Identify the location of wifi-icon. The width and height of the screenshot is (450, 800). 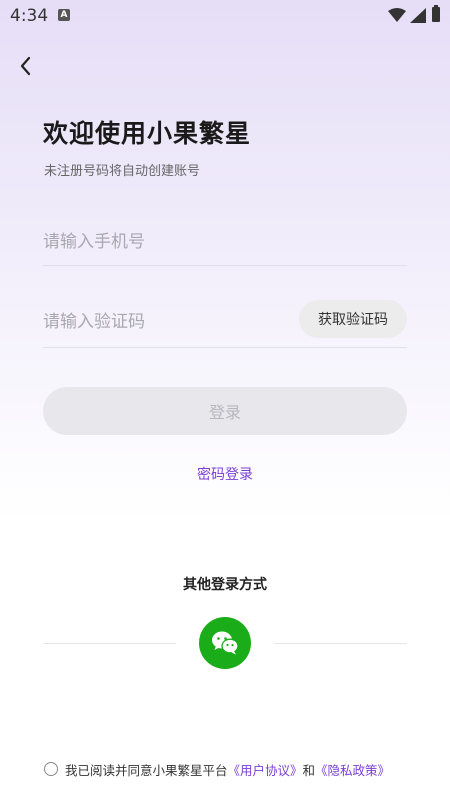
(397, 15).